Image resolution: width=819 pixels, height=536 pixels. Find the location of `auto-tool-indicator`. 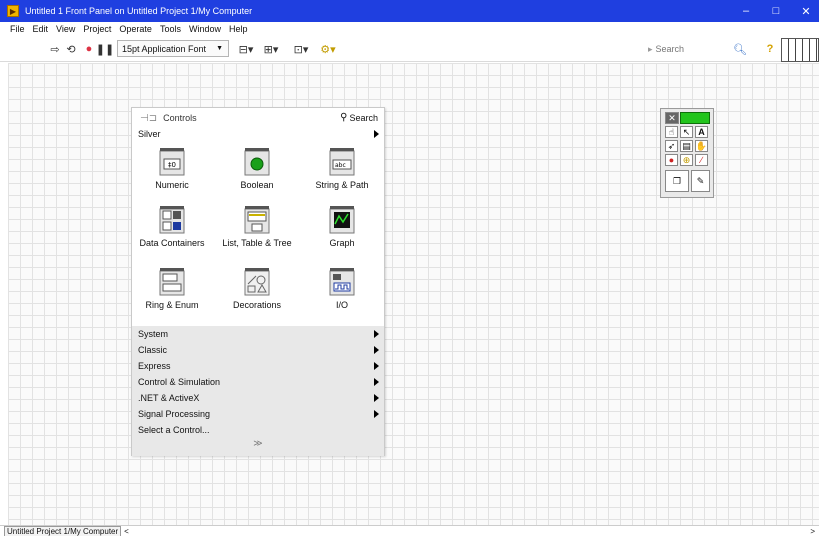

auto-tool-indicator is located at coordinates (695, 118).